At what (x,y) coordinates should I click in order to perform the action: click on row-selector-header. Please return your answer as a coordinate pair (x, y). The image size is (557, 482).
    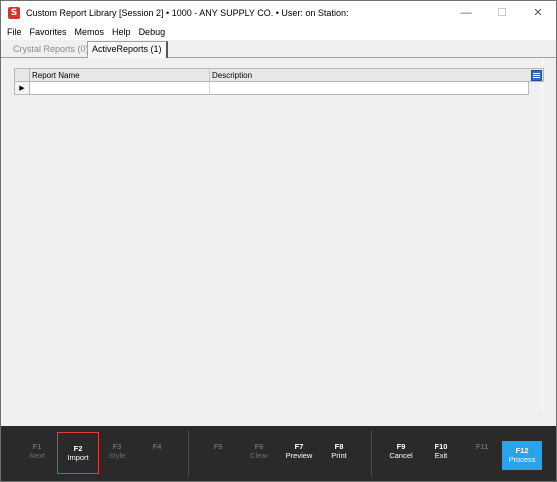
    Looking at the image, I should click on (22, 75).